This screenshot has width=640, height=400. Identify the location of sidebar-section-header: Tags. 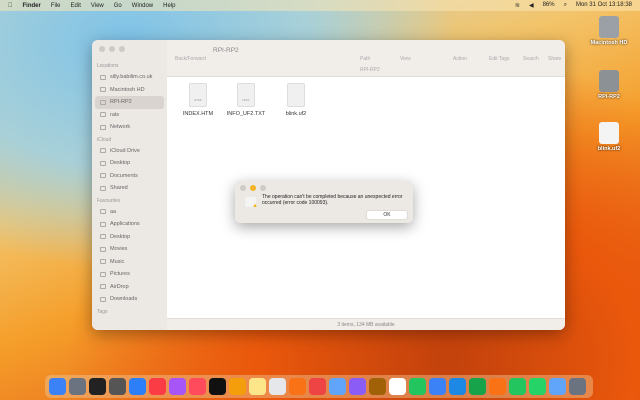
(102, 311).